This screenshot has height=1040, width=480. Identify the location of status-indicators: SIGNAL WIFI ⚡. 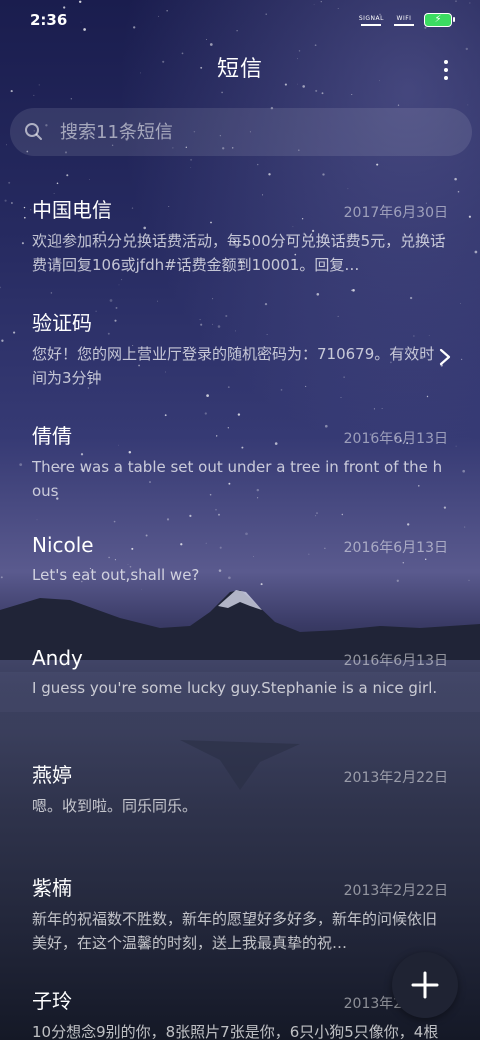
(407, 20).